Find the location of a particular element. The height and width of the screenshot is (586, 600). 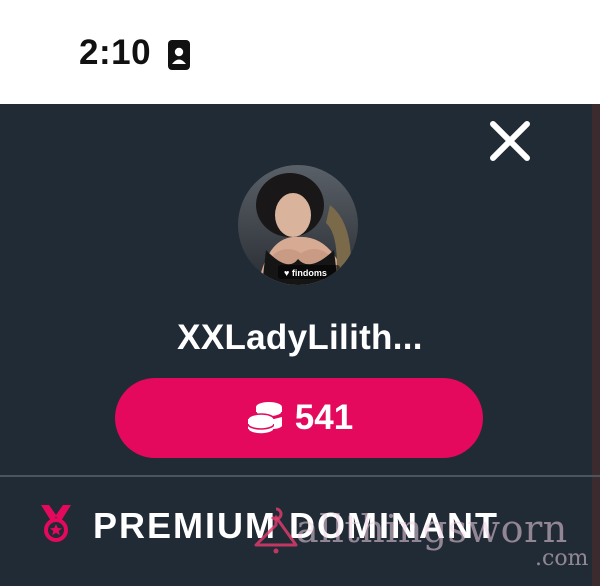

coin-balance-button: 541 is located at coordinates (299, 418).